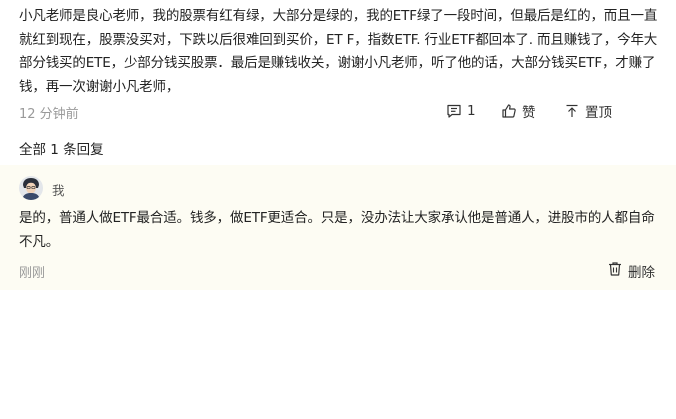 The width and height of the screenshot is (676, 419). What do you see at coordinates (471, 111) in the screenshot?
I see `reply-count: 1` at bounding box center [471, 111].